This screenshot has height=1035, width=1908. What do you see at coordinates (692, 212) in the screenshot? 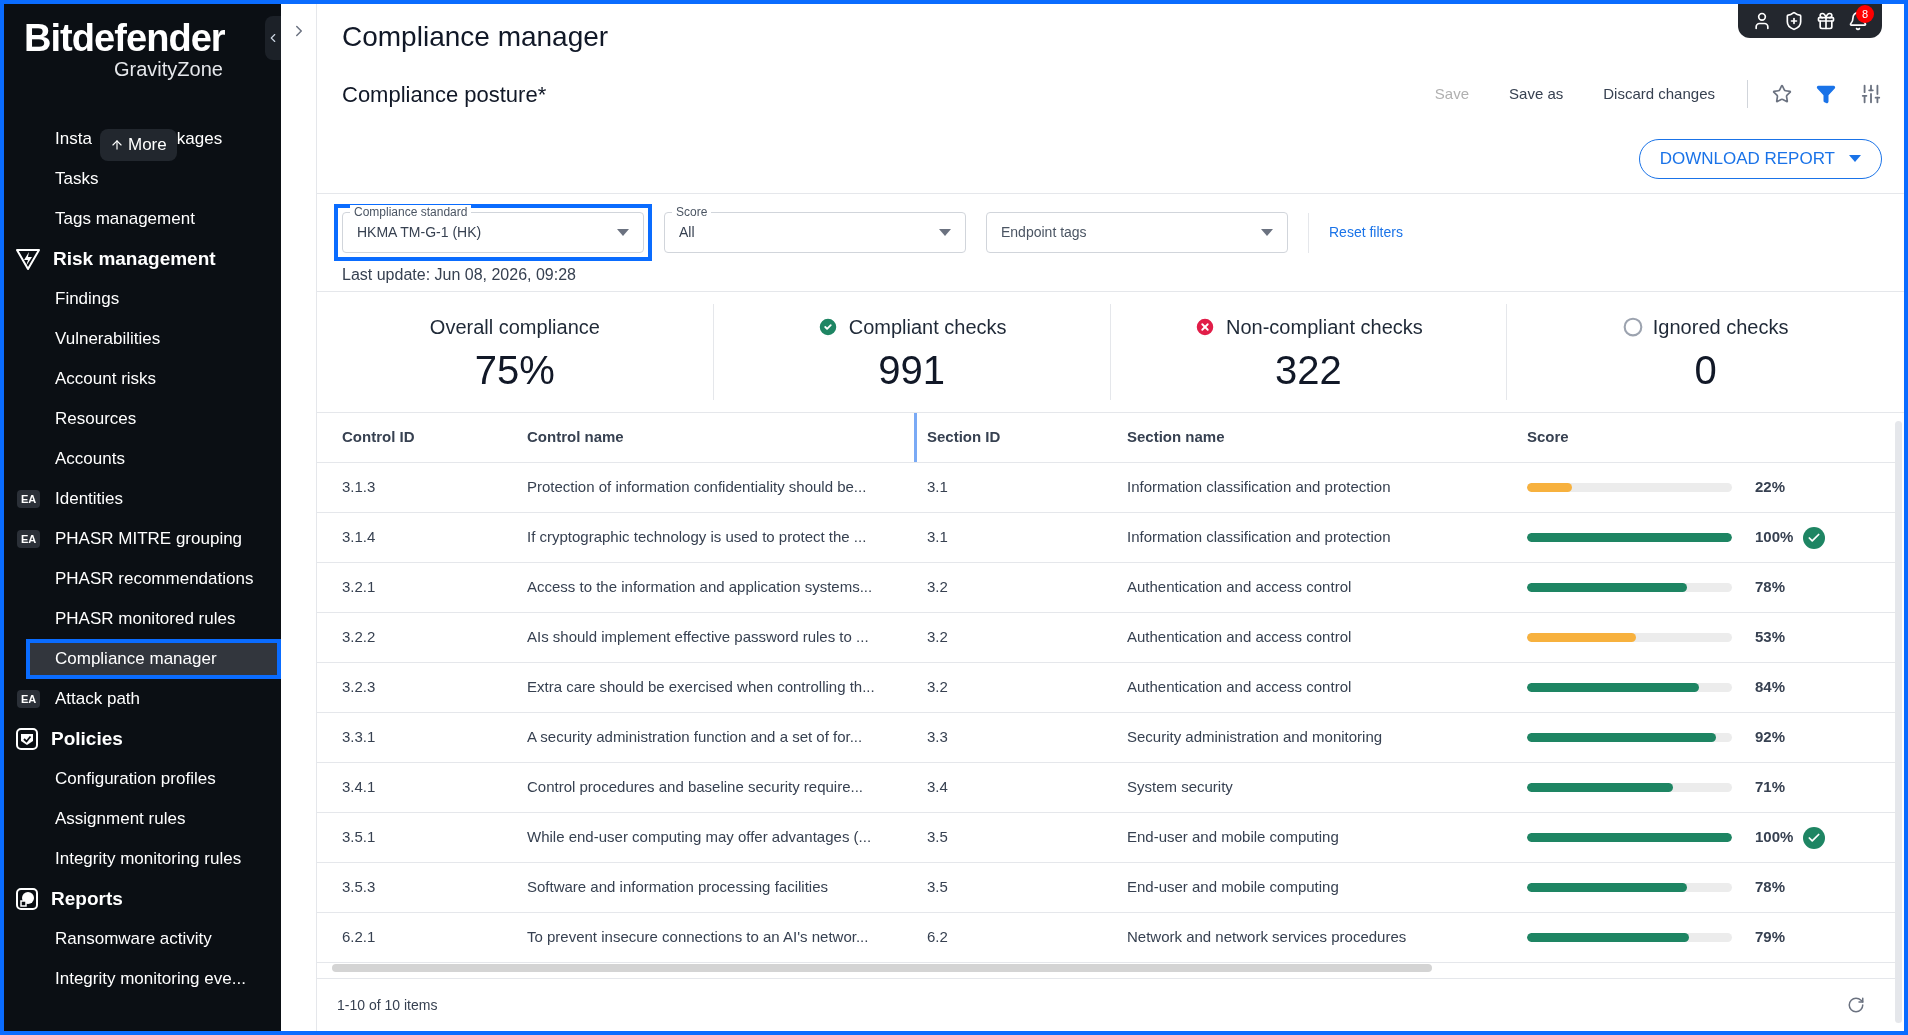
I see `field-label: Score` at bounding box center [692, 212].